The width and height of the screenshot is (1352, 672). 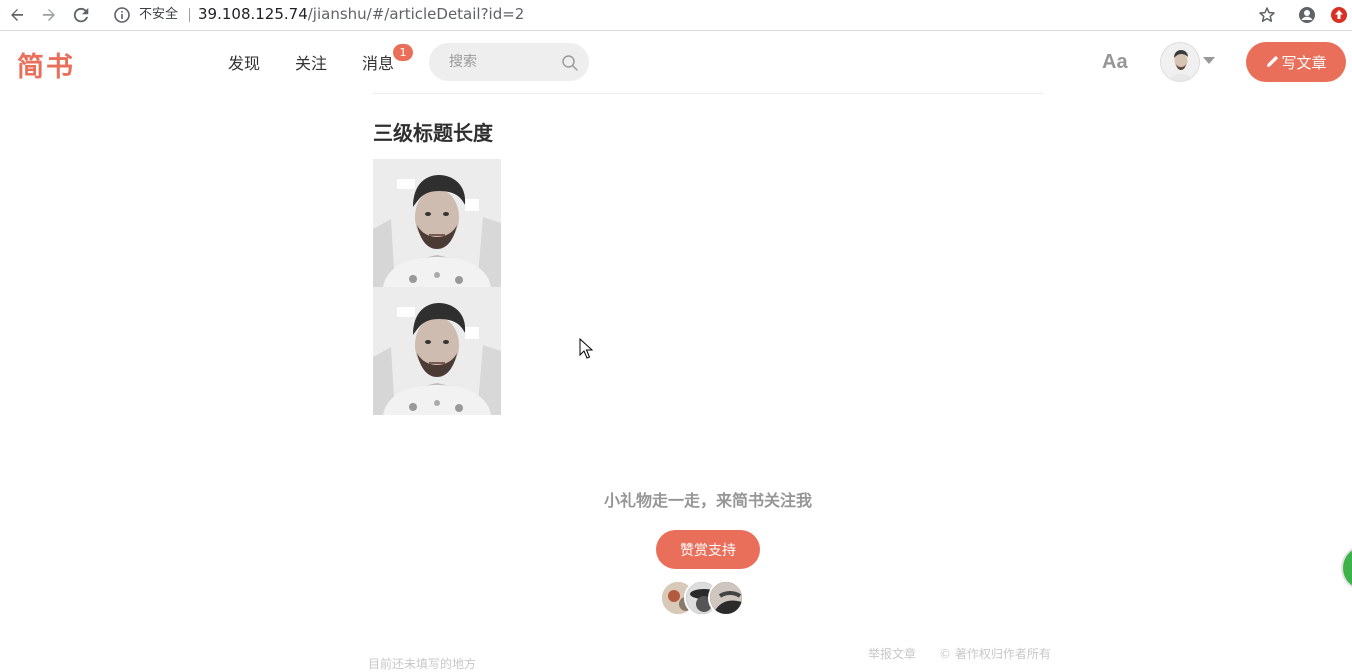 I want to click on search-icon, so click(x=570, y=63).